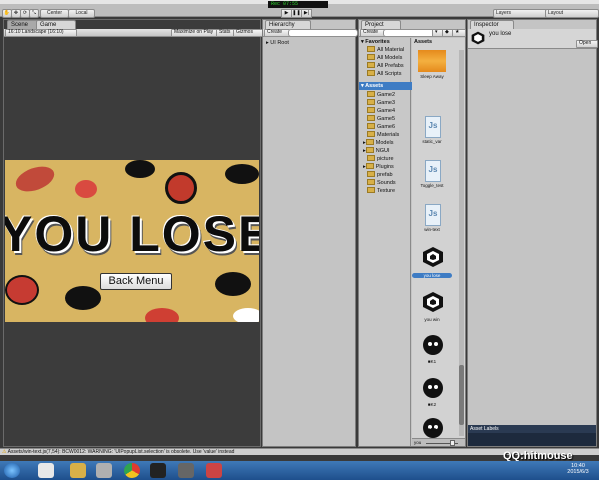 This screenshot has height=480, width=599. I want to click on tab-inspector-label: Inspector, so click(486, 25).